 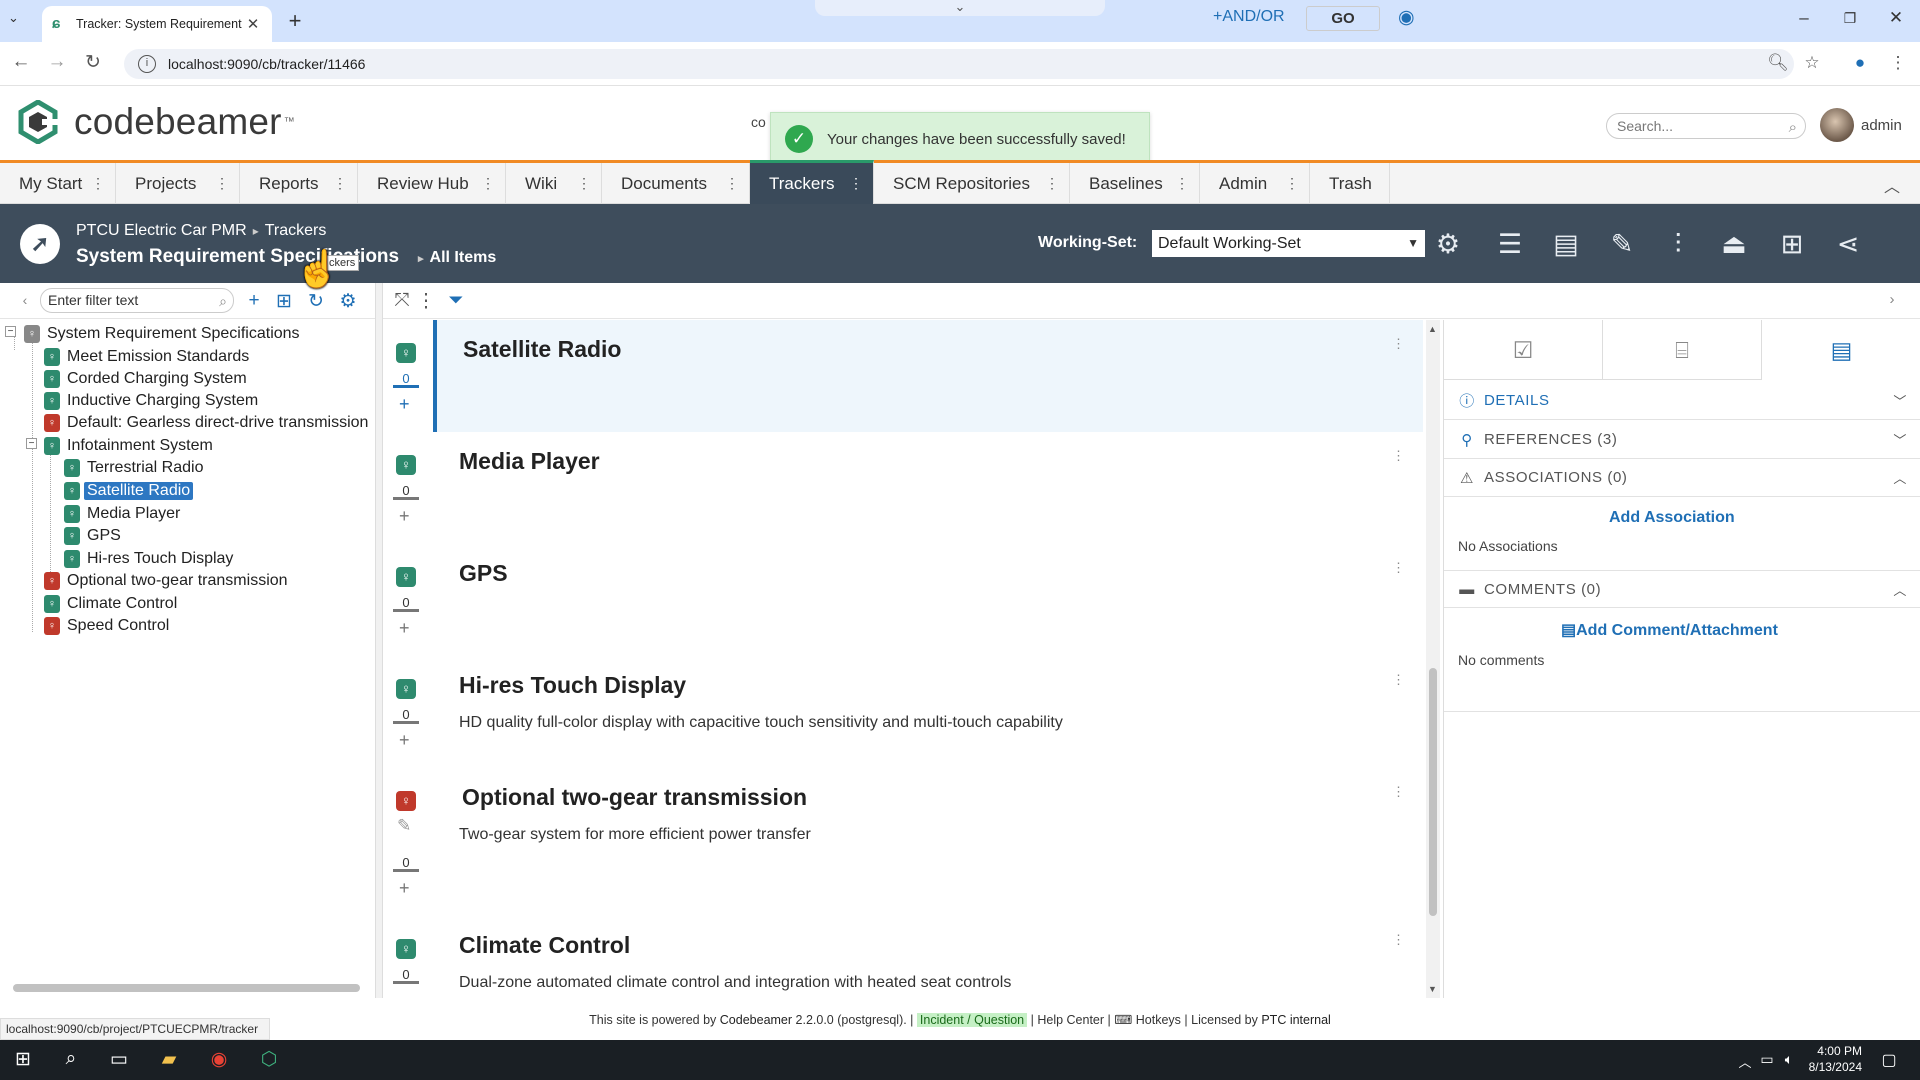 What do you see at coordinates (404, 826) in the screenshot?
I see `edit-pencil-icon: ✎` at bounding box center [404, 826].